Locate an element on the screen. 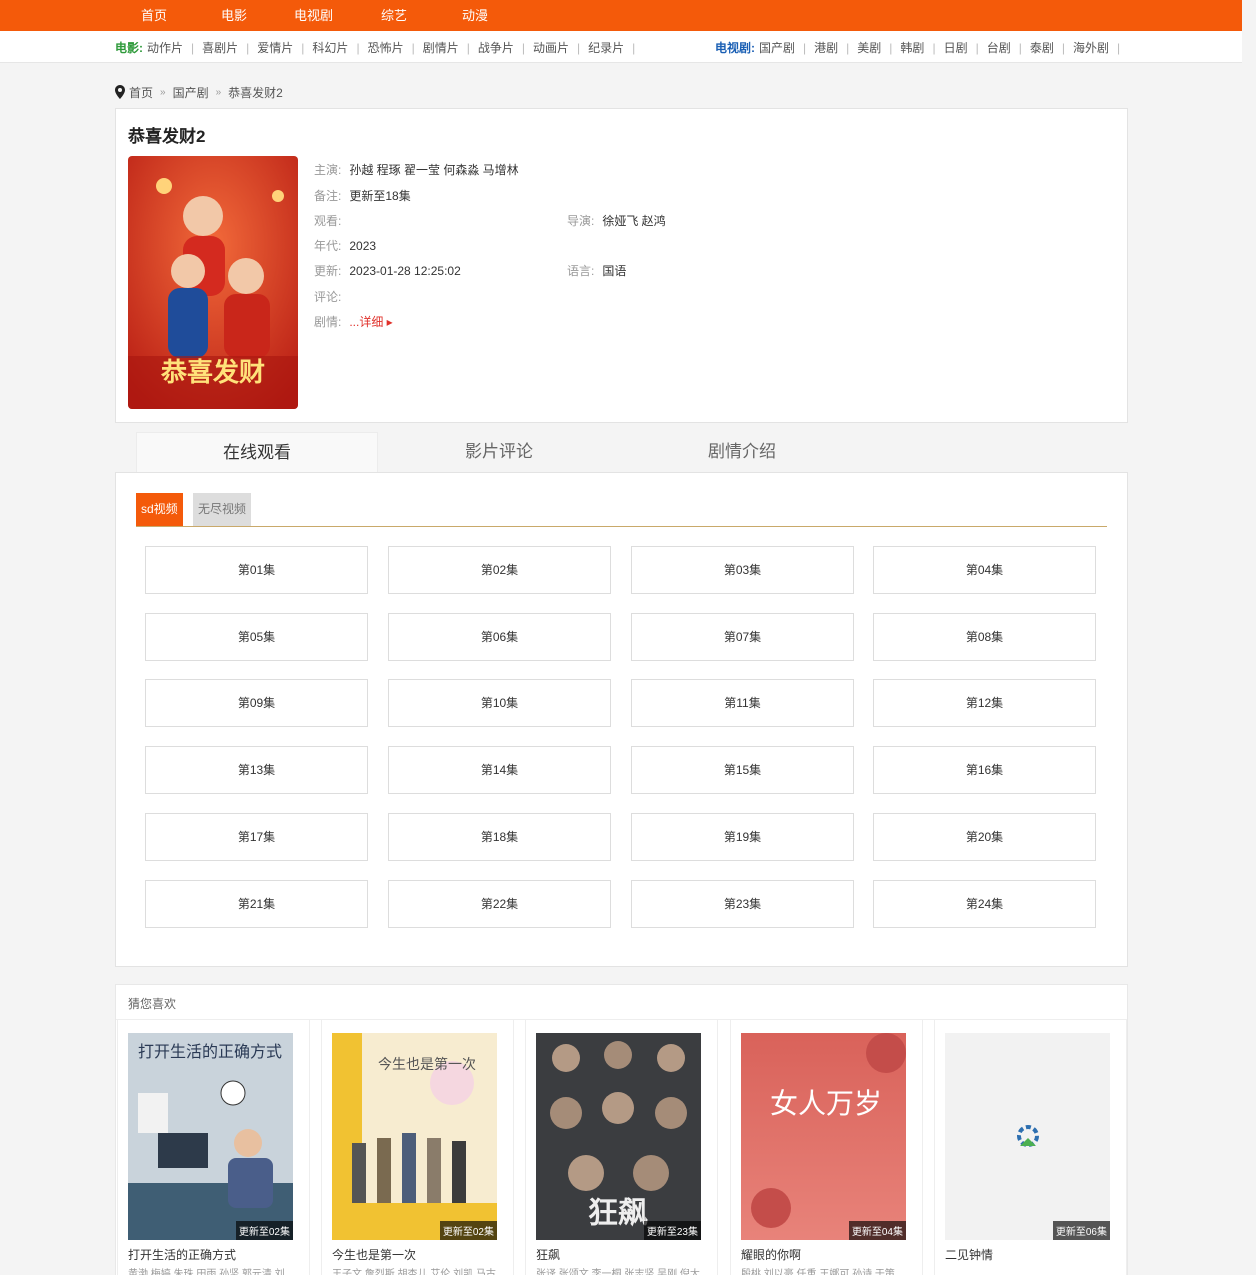 This screenshot has width=1256, height=1275. episode-button: 第21集 is located at coordinates (256, 903).